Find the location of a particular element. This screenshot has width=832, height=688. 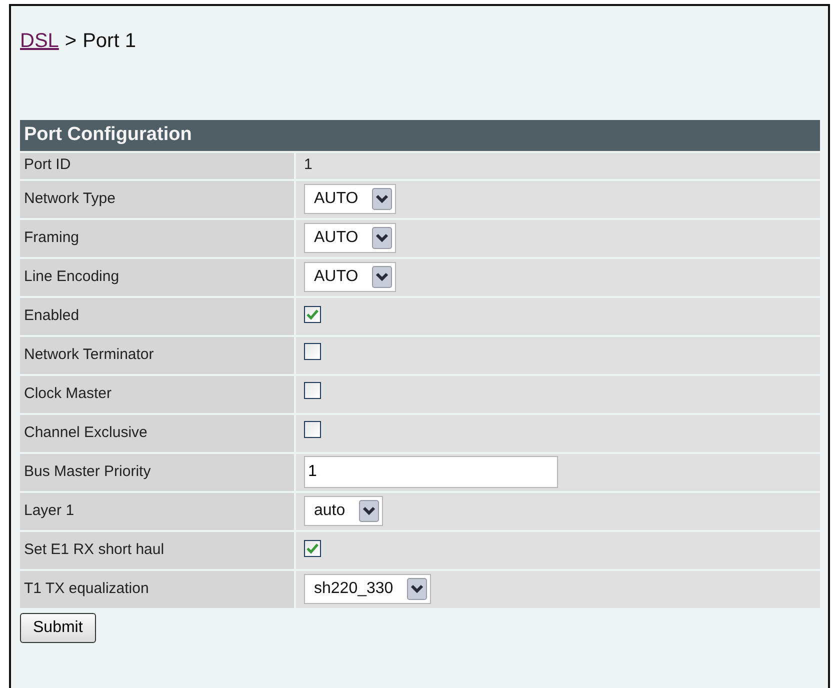

field-label: T1 TX equalization is located at coordinates (158, 589).